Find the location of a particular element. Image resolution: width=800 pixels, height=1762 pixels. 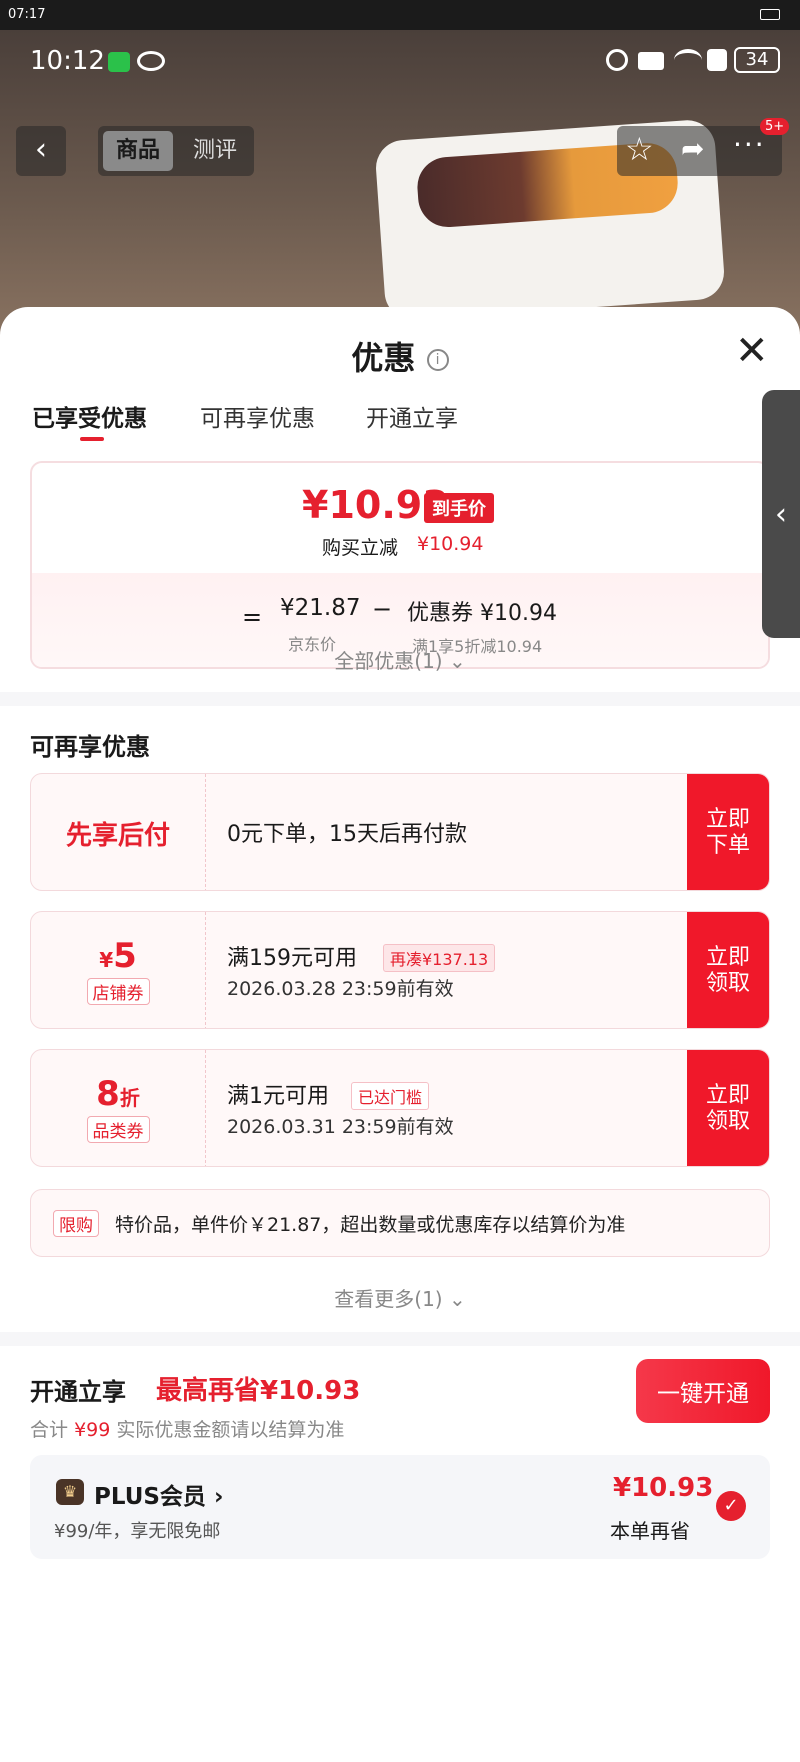

favorite-star-icon: ☆ is located at coordinates (639, 149).